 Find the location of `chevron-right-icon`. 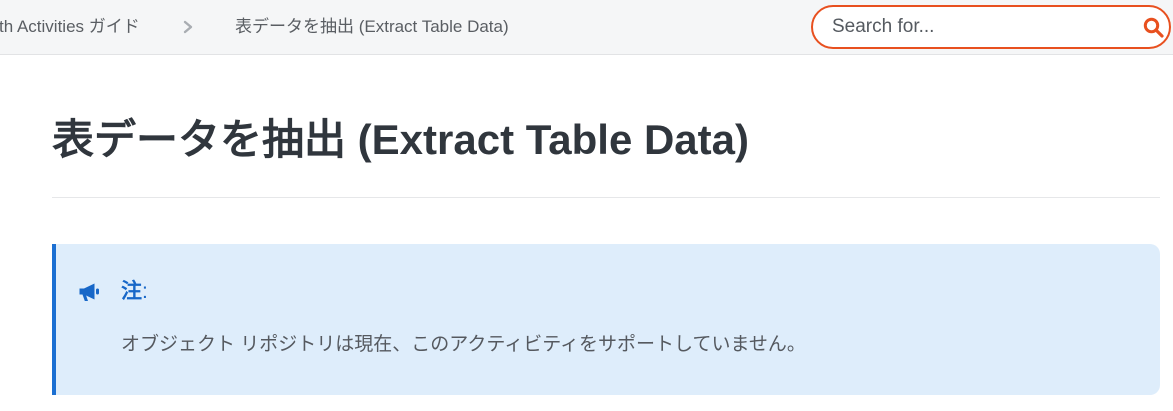

chevron-right-icon is located at coordinates (188, 27).